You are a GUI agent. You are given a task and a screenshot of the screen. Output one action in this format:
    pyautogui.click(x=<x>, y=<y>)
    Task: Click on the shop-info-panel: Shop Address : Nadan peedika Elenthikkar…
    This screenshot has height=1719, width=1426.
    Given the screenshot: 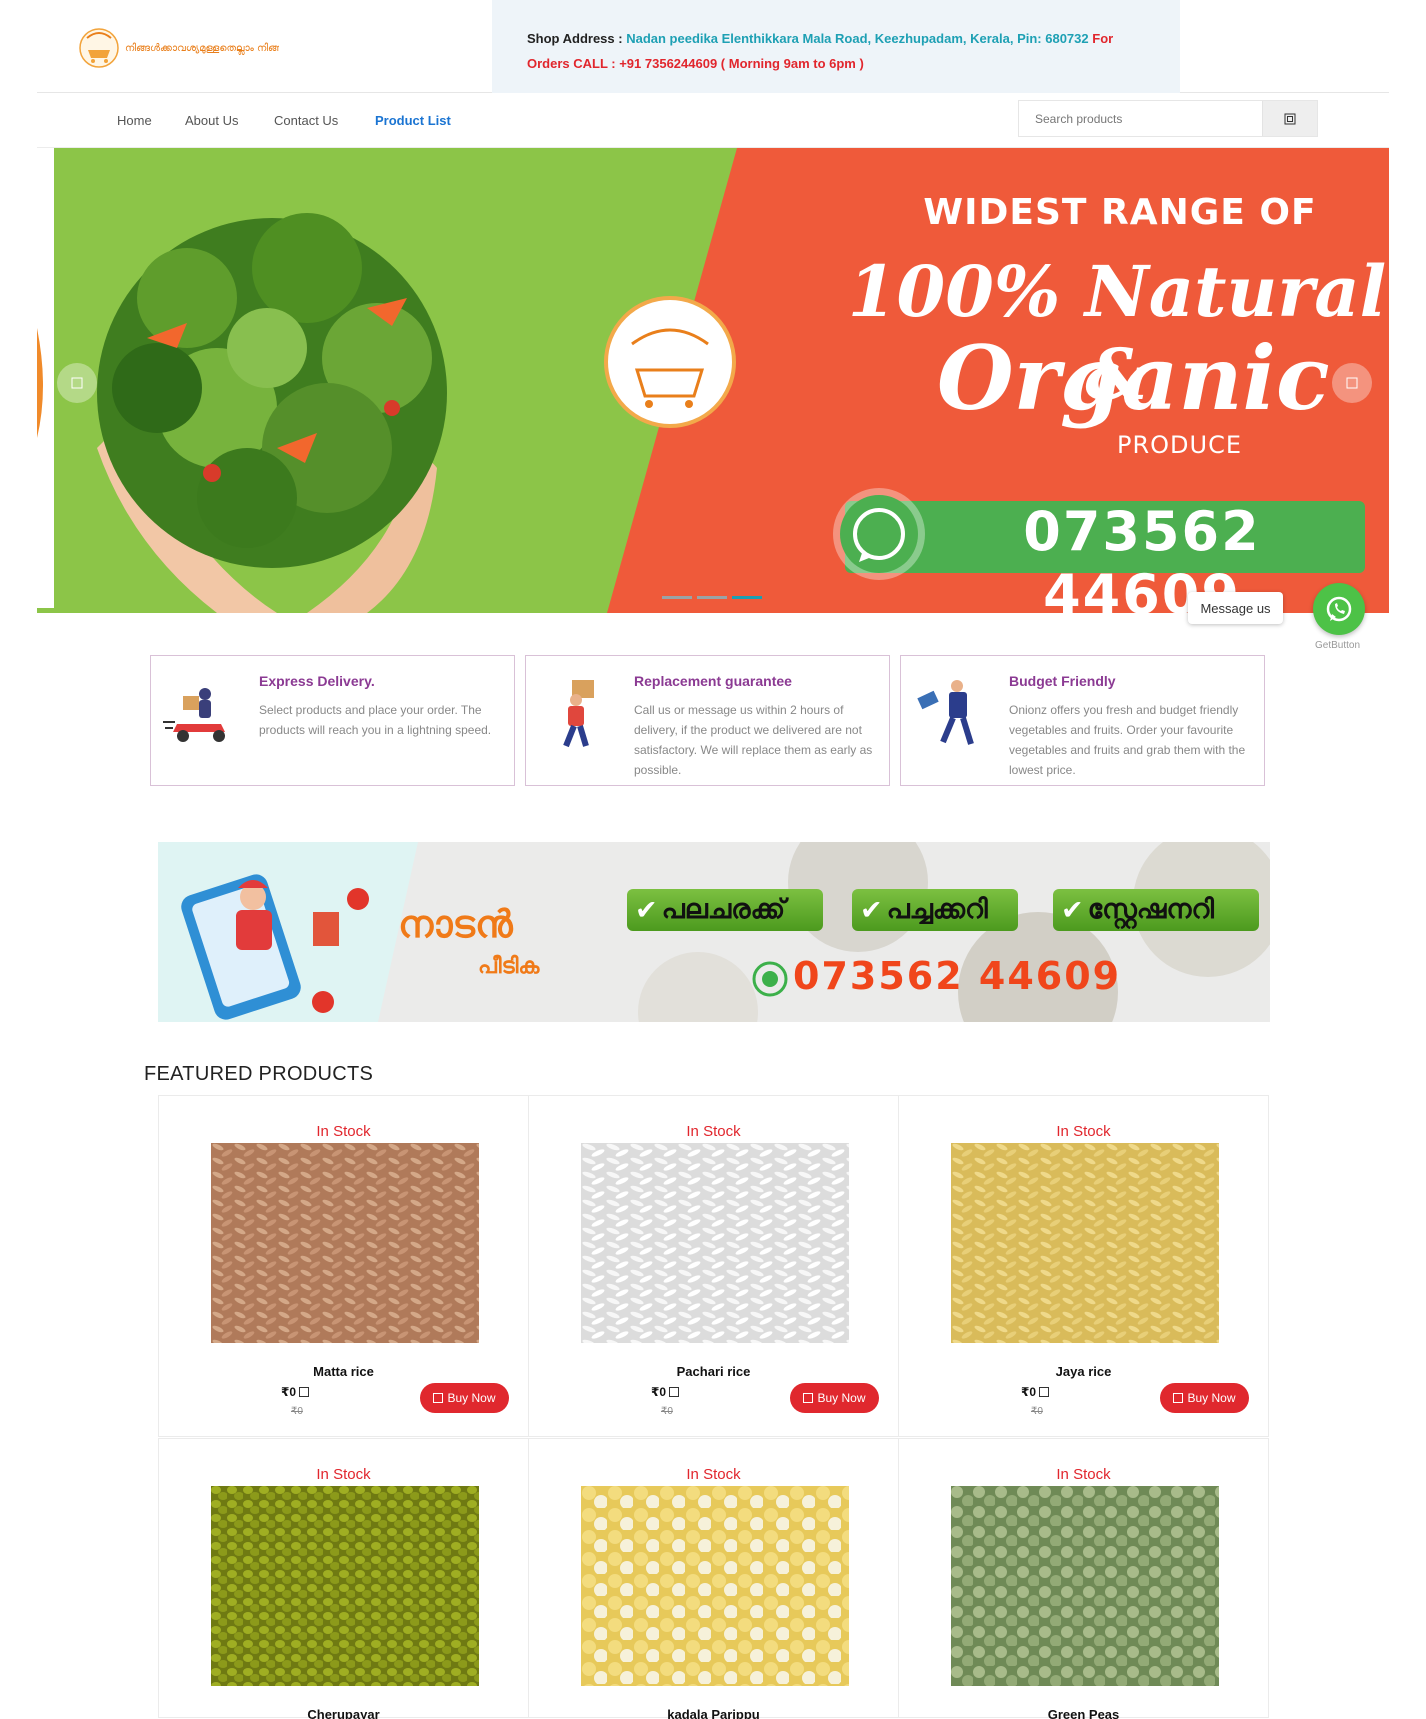 What is the action you would take?
    pyautogui.click(x=836, y=46)
    